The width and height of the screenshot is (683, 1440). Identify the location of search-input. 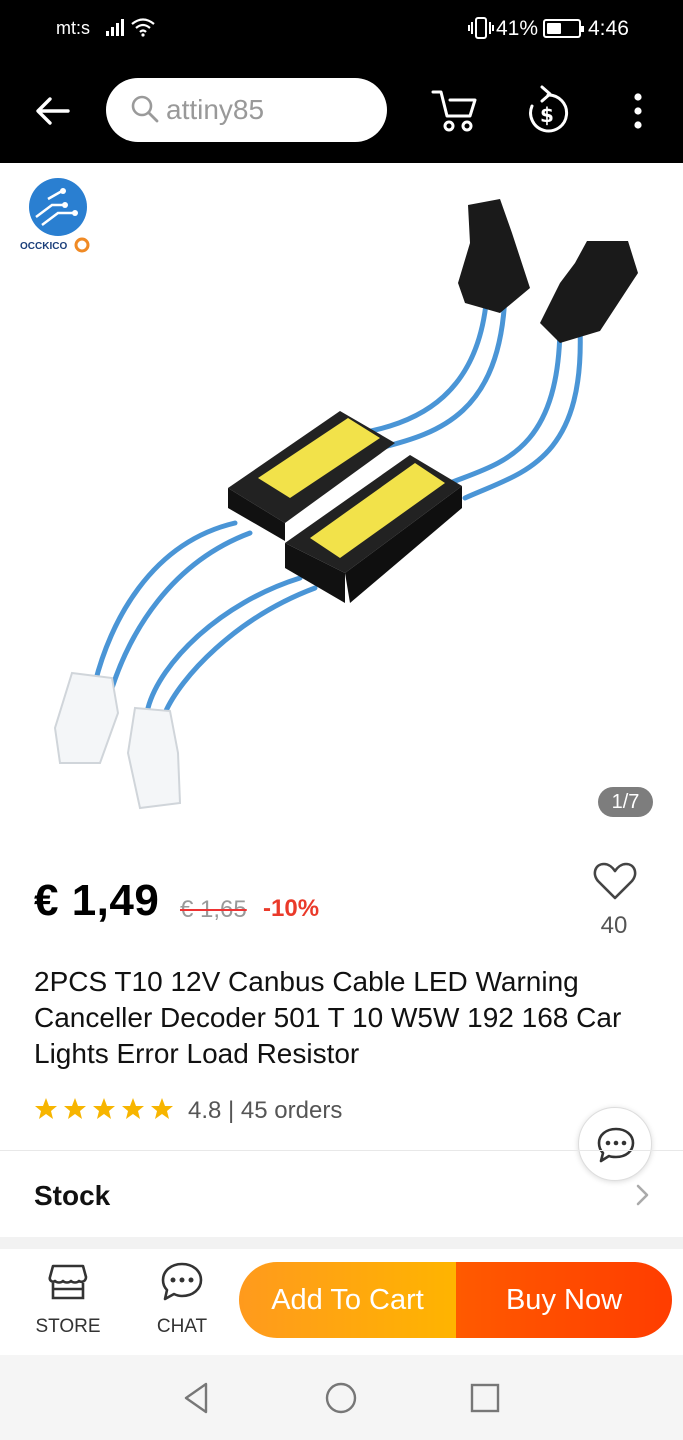
(266, 110).